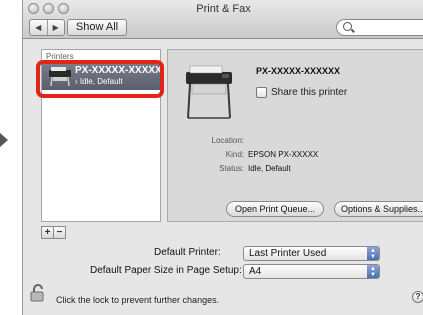  Describe the element at coordinates (100, 79) in the screenshot. I see `selection-highlight-annotation` at that location.